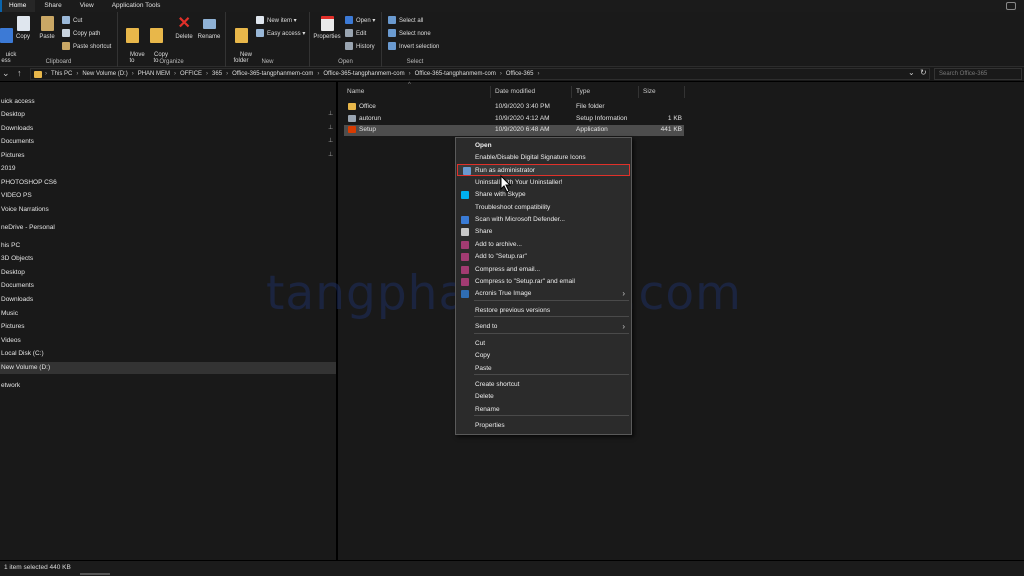 The image size is (1024, 576). Describe the element at coordinates (81, 34) in the screenshot. I see `copy-path-button: Copy path` at that location.